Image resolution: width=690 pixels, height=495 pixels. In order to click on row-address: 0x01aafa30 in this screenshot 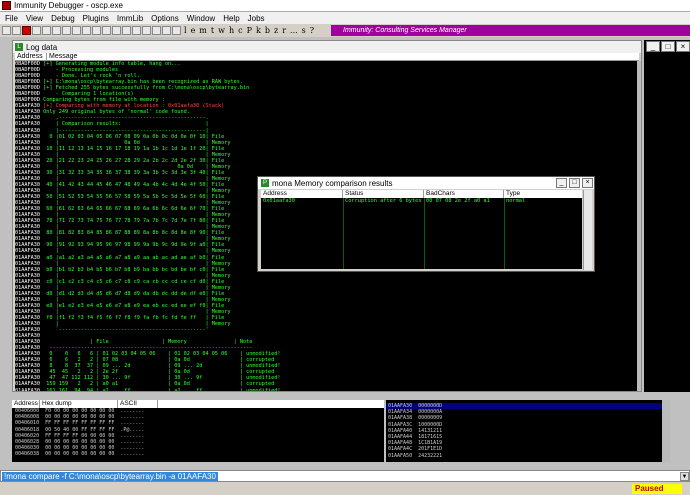, I will do `click(279, 201)`.